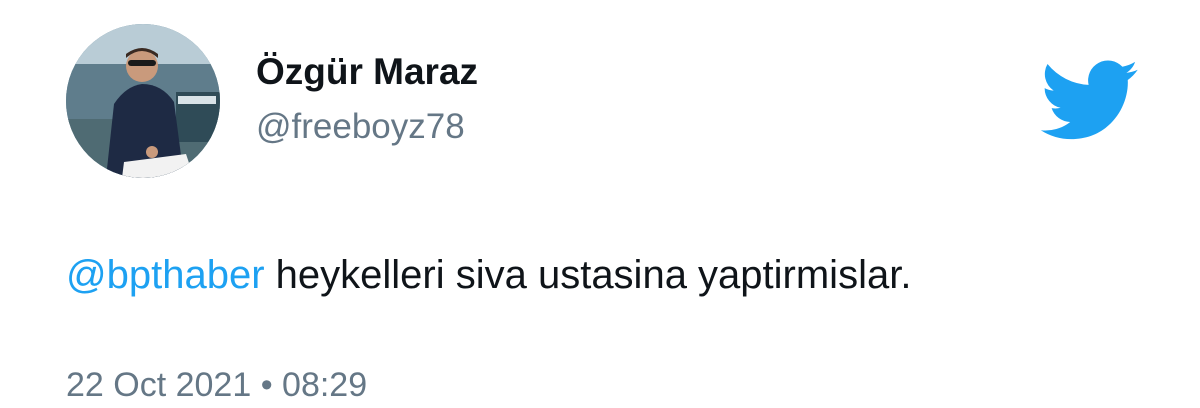 This screenshot has height=408, width=1200. What do you see at coordinates (159, 385) in the screenshot?
I see `tweet-date: 22 Oct 2021` at bounding box center [159, 385].